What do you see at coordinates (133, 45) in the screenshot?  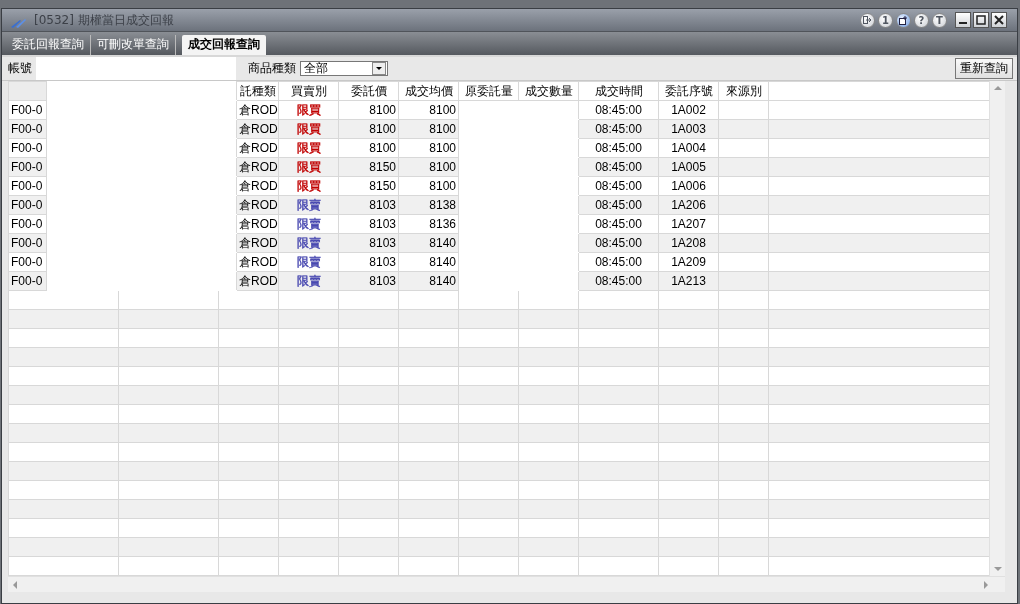 I see `tab: 可刪改單查詢` at bounding box center [133, 45].